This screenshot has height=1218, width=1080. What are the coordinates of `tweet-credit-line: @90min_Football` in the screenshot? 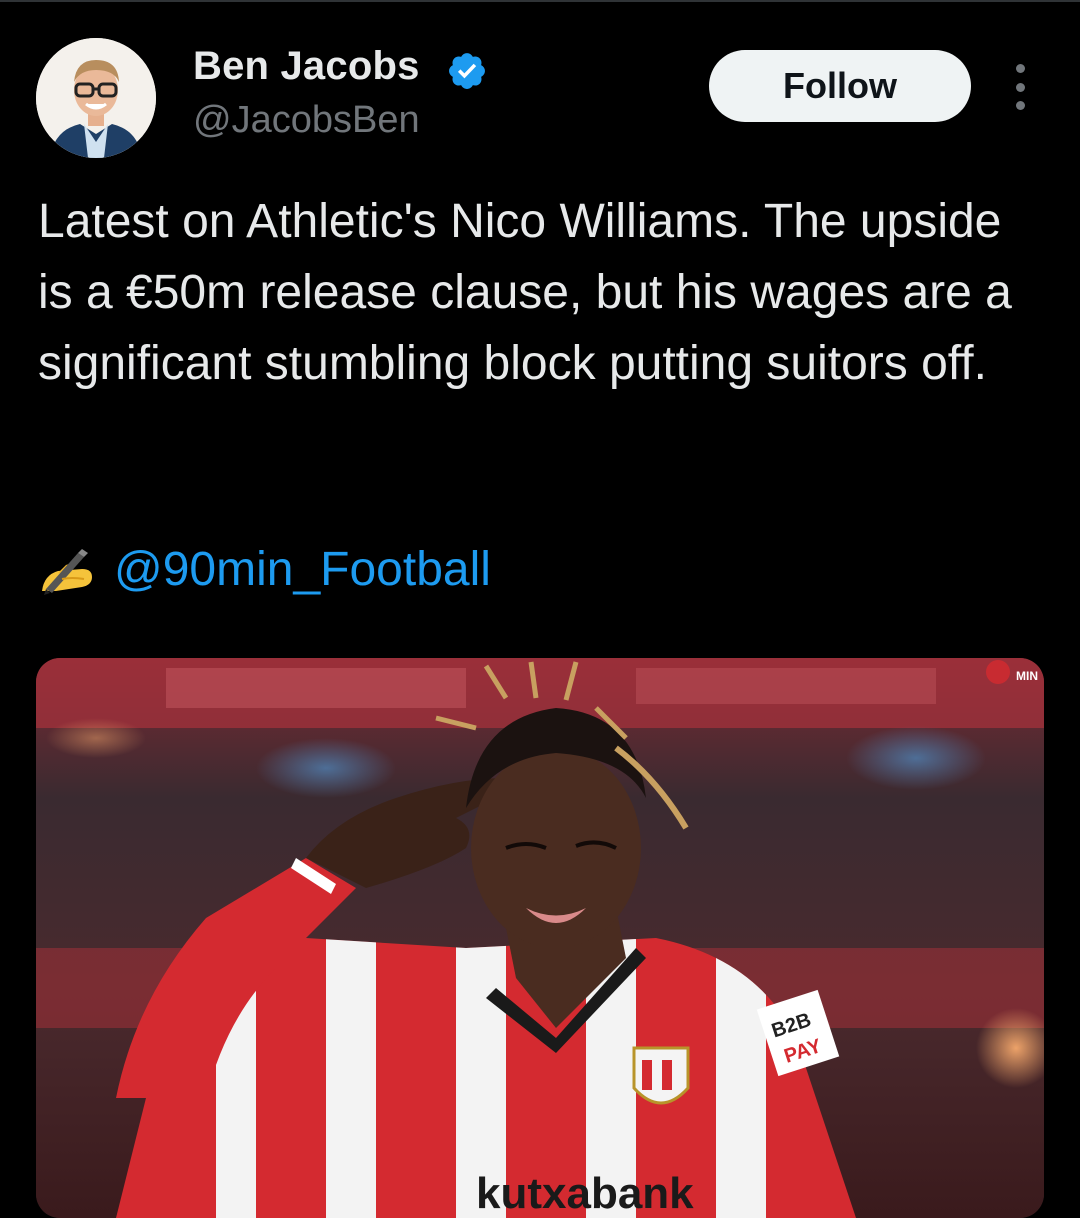 It's located at (264, 569).